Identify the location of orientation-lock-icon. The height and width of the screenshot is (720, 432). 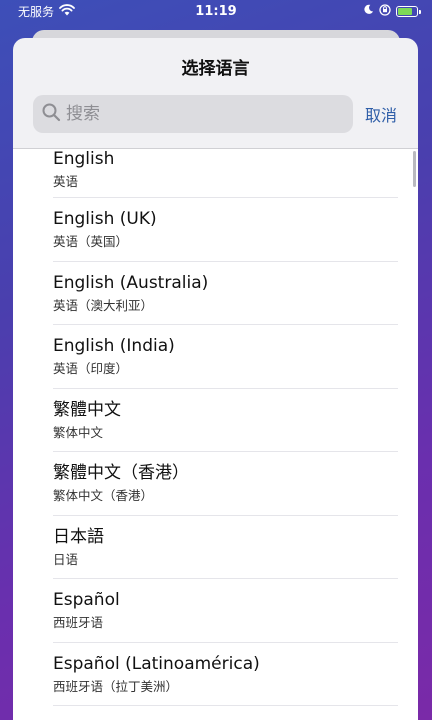
(385, 11).